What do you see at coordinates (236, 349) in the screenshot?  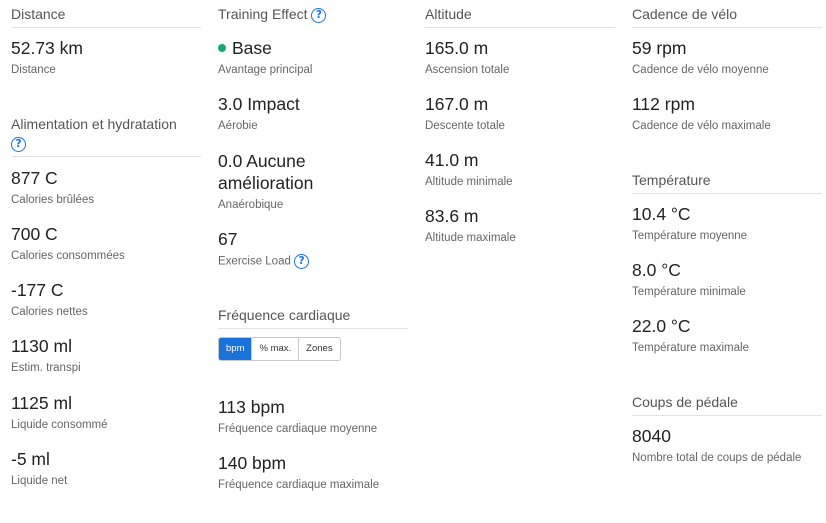 I see `tab-bpm: bpm` at bounding box center [236, 349].